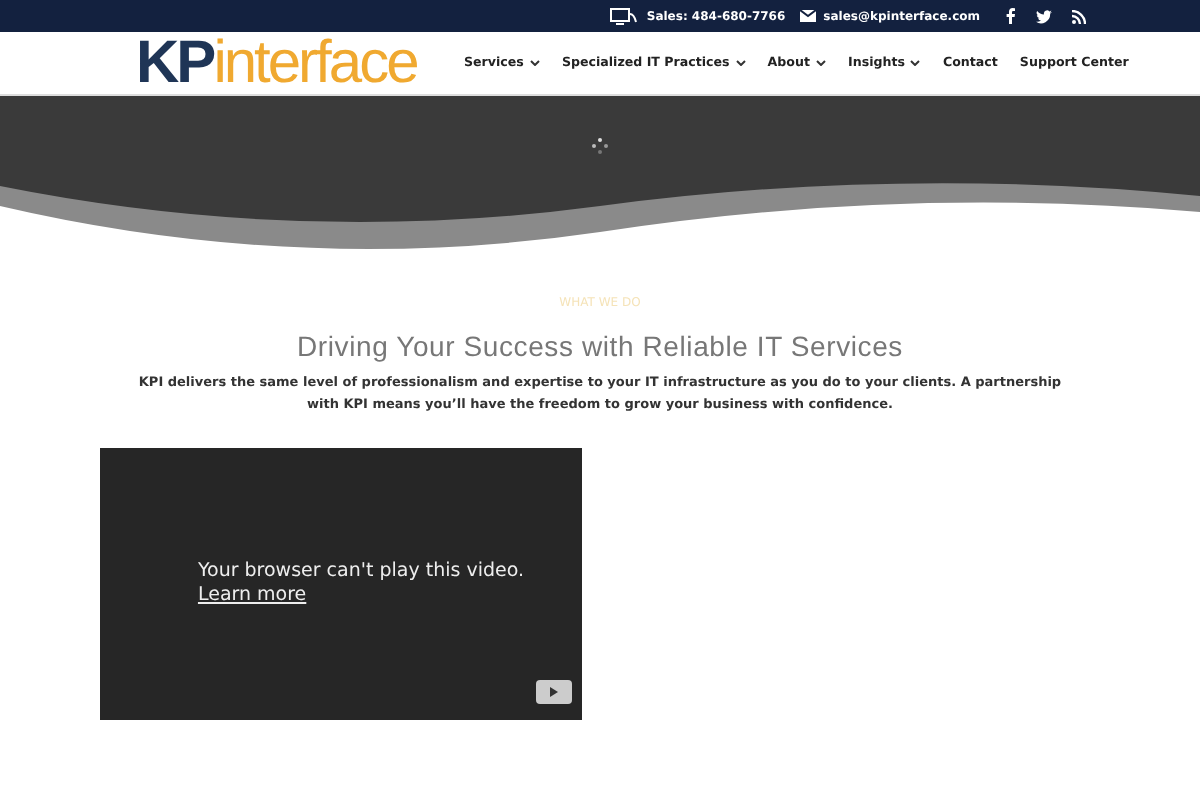  I want to click on learn-more-link: Learn more, so click(252, 596).